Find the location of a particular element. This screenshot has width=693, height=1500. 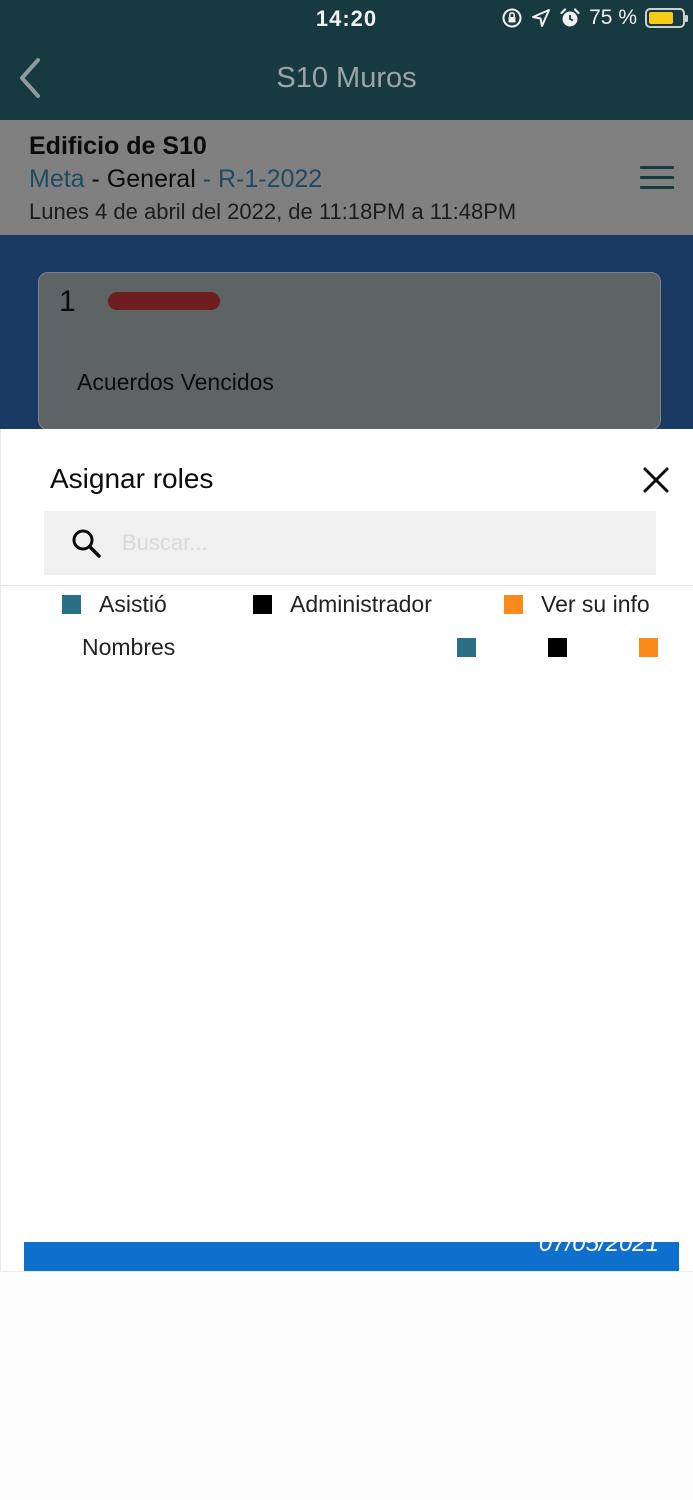

overdue-agreements-card: 1 Acuerdos Vencidos is located at coordinates (349, 351).